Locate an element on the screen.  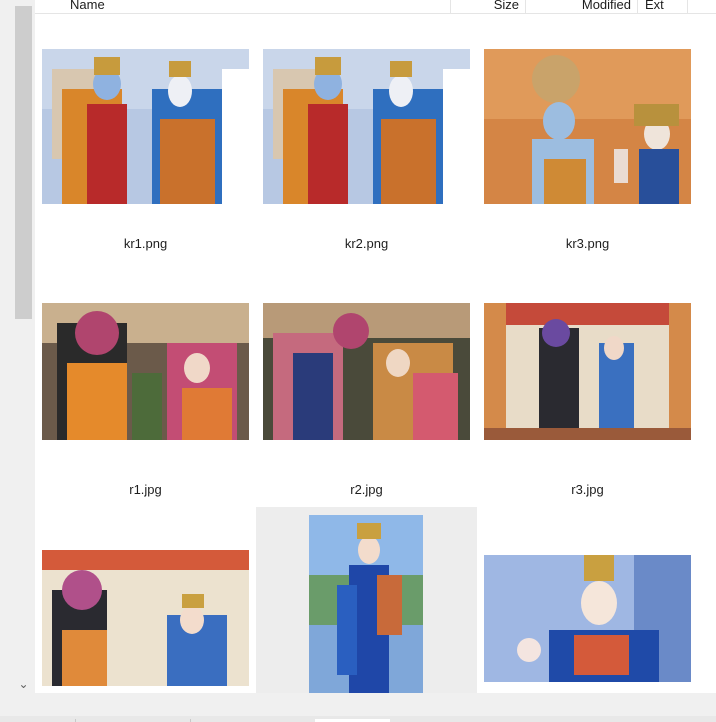
column-name-header: Name is located at coordinates (243, 6).